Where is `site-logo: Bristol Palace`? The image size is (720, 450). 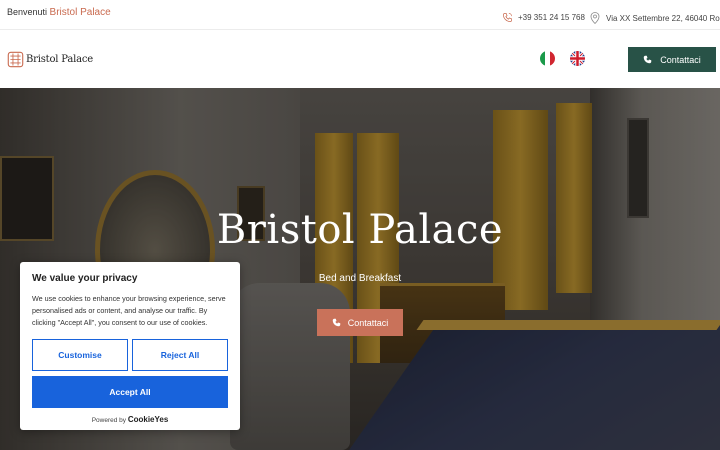
site-logo: Bristol Palace is located at coordinates (50, 59).